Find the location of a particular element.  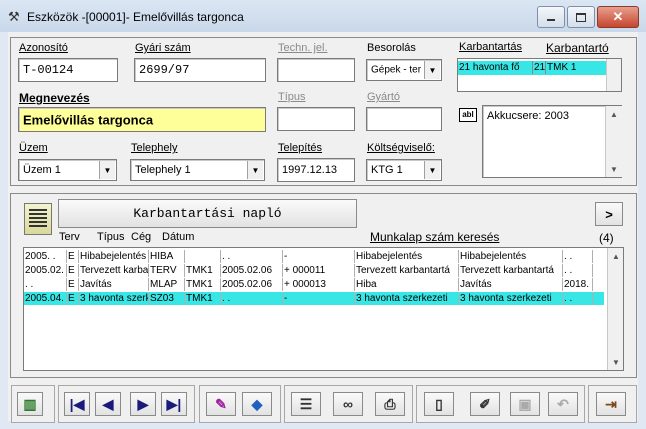

telepites-label: Telepítés is located at coordinates (300, 148).